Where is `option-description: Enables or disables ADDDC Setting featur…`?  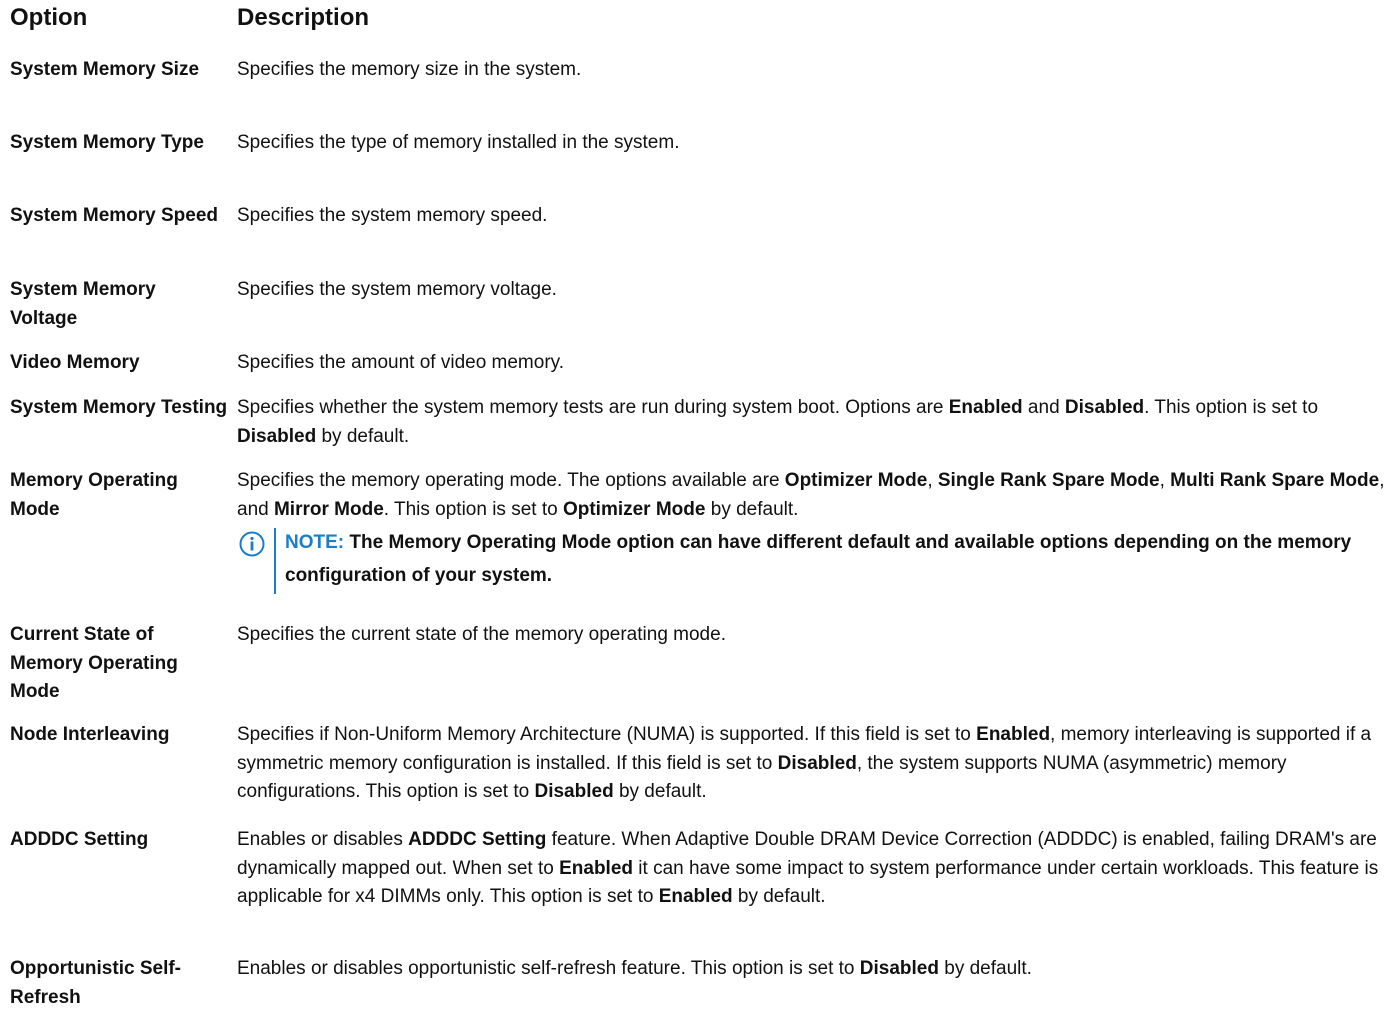
option-description: Enables or disables ADDDC Setting featur… is located at coordinates (811, 869).